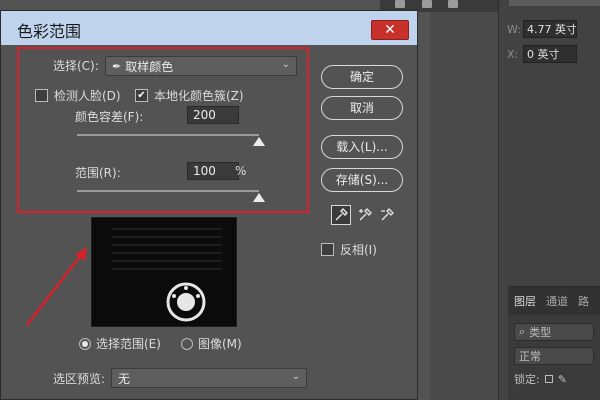  I want to click on width-label: W:, so click(514, 29).